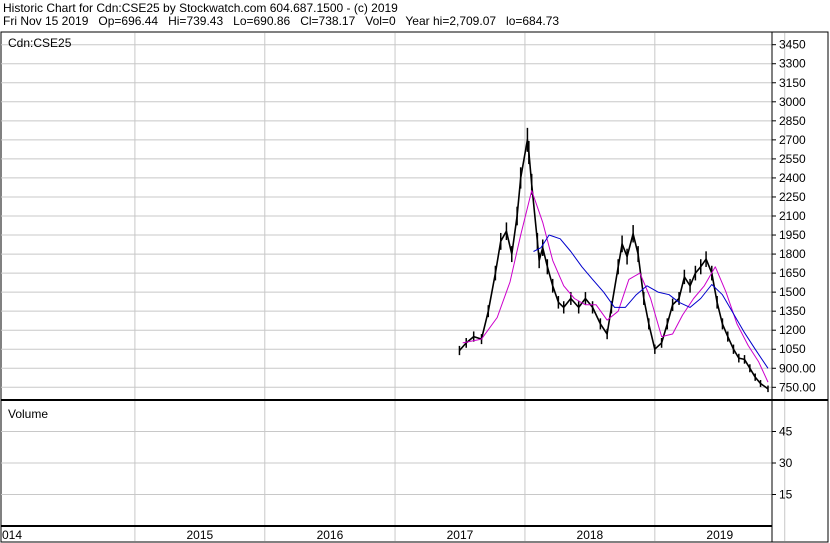 This screenshot has width=830, height=543. I want to click on price-tick-label: 1050, so click(792, 349).